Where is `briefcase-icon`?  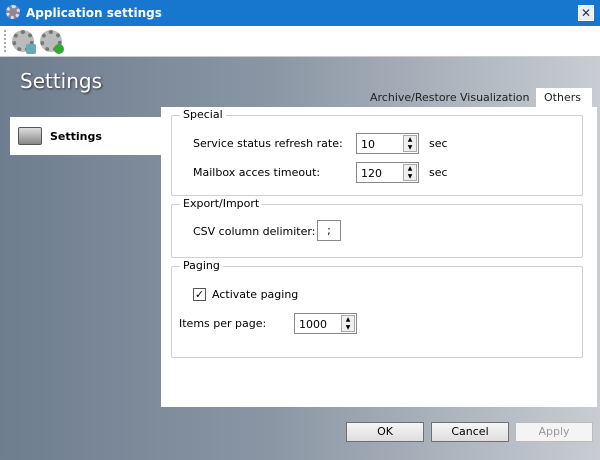
briefcase-icon is located at coordinates (30, 136).